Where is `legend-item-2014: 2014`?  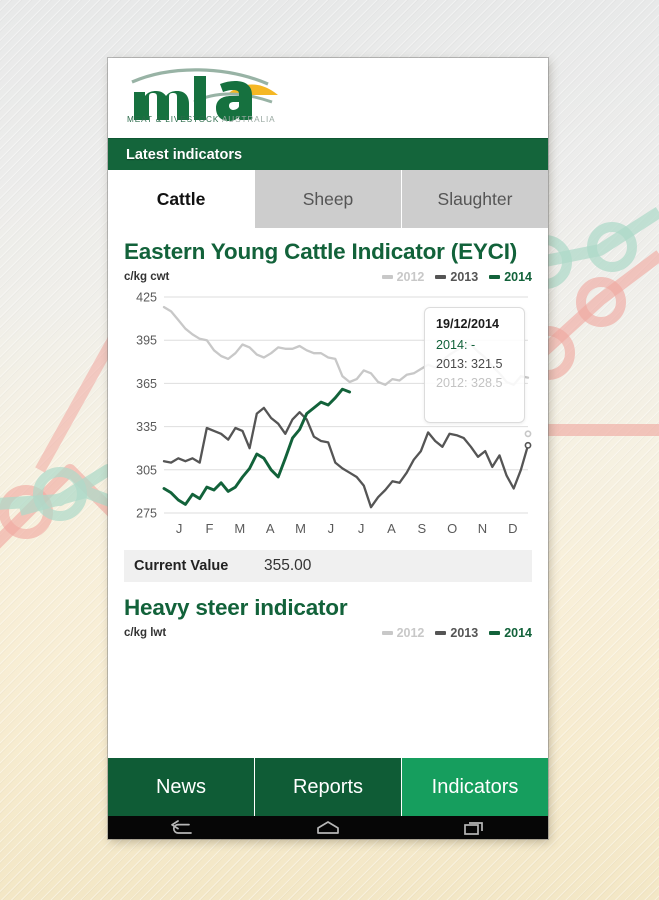
legend-item-2014: 2014 is located at coordinates (510, 277).